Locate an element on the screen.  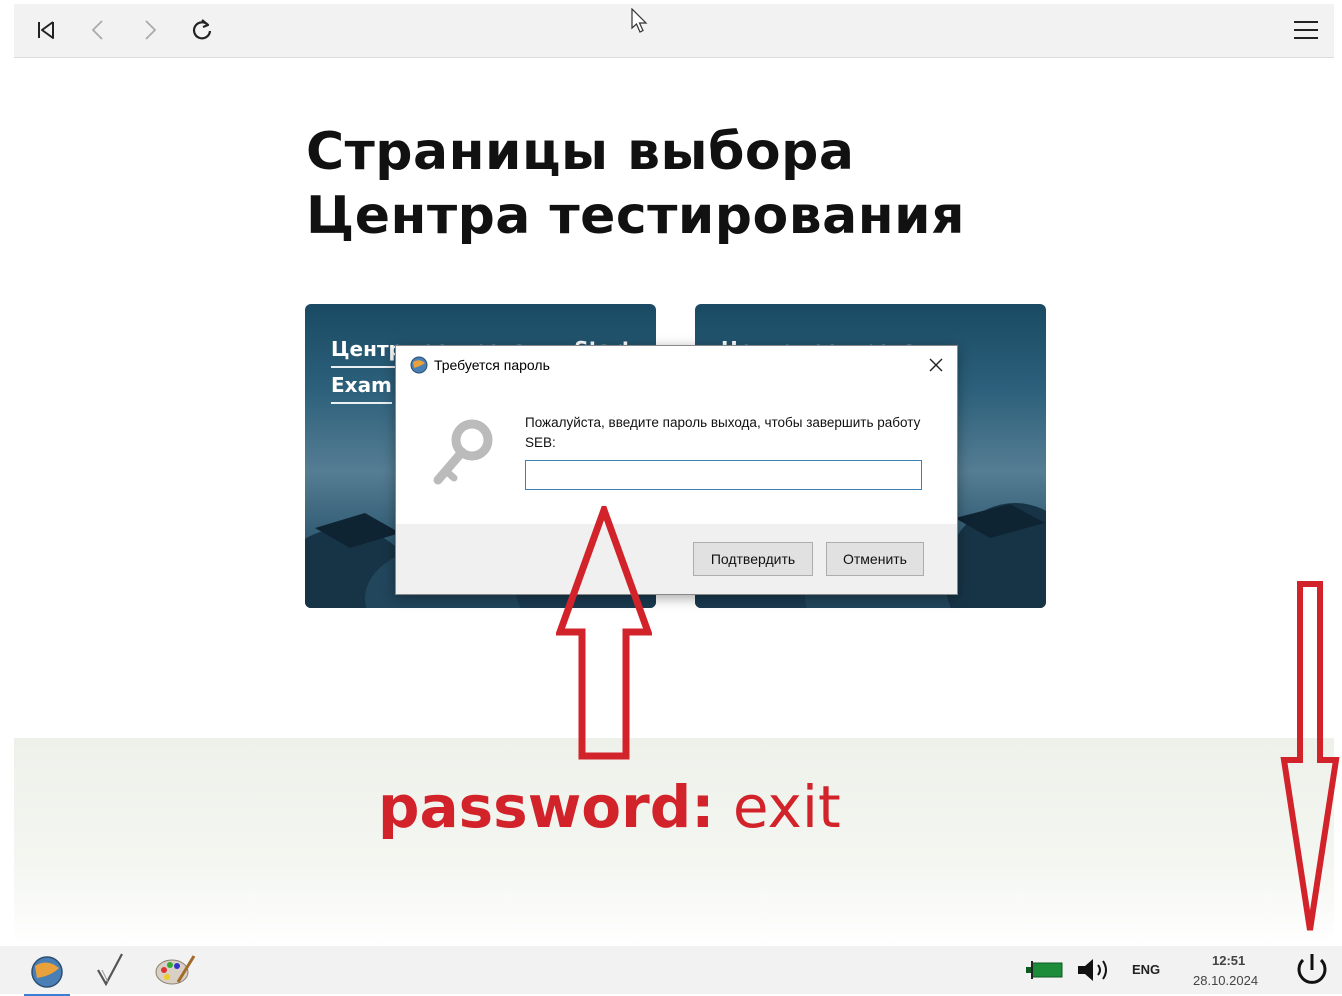
paint-icon is located at coordinates (175, 972).